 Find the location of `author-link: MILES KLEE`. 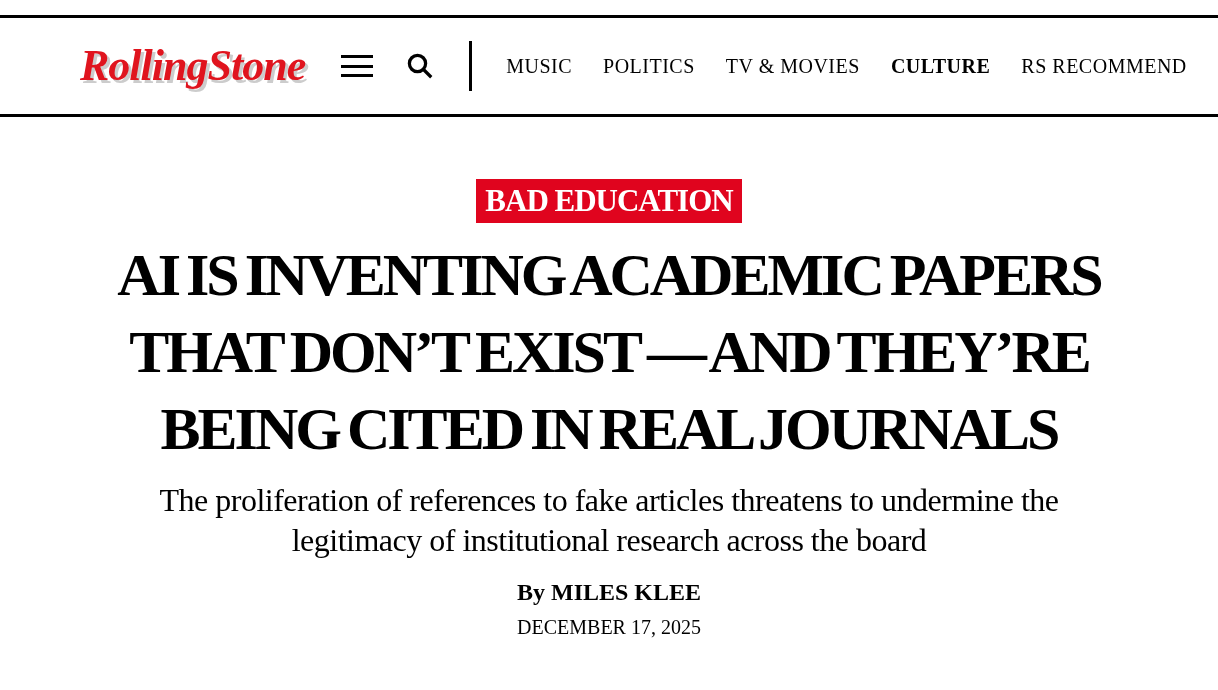

author-link: MILES KLEE is located at coordinates (626, 592).